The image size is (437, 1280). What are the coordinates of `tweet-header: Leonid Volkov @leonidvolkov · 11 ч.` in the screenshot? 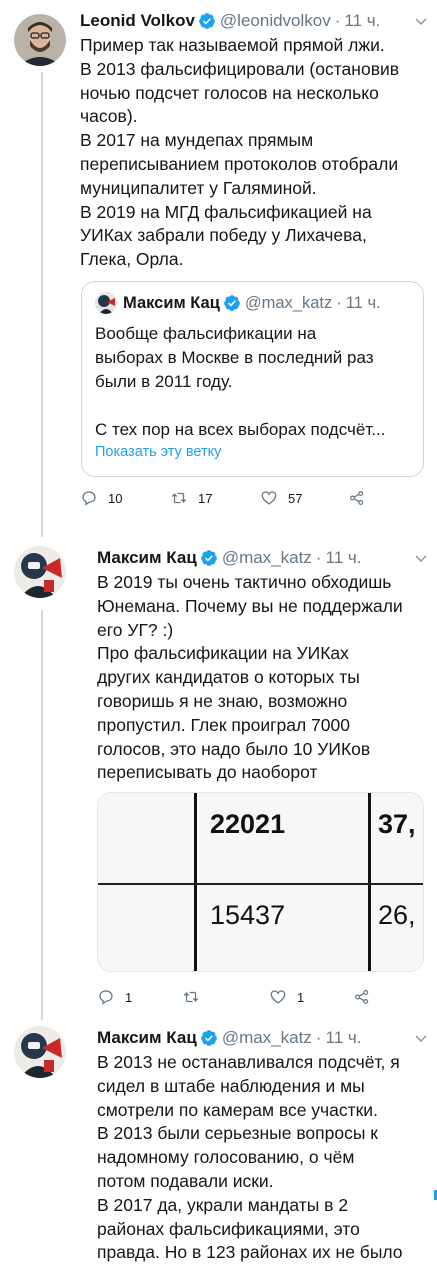 It's located at (254, 21).